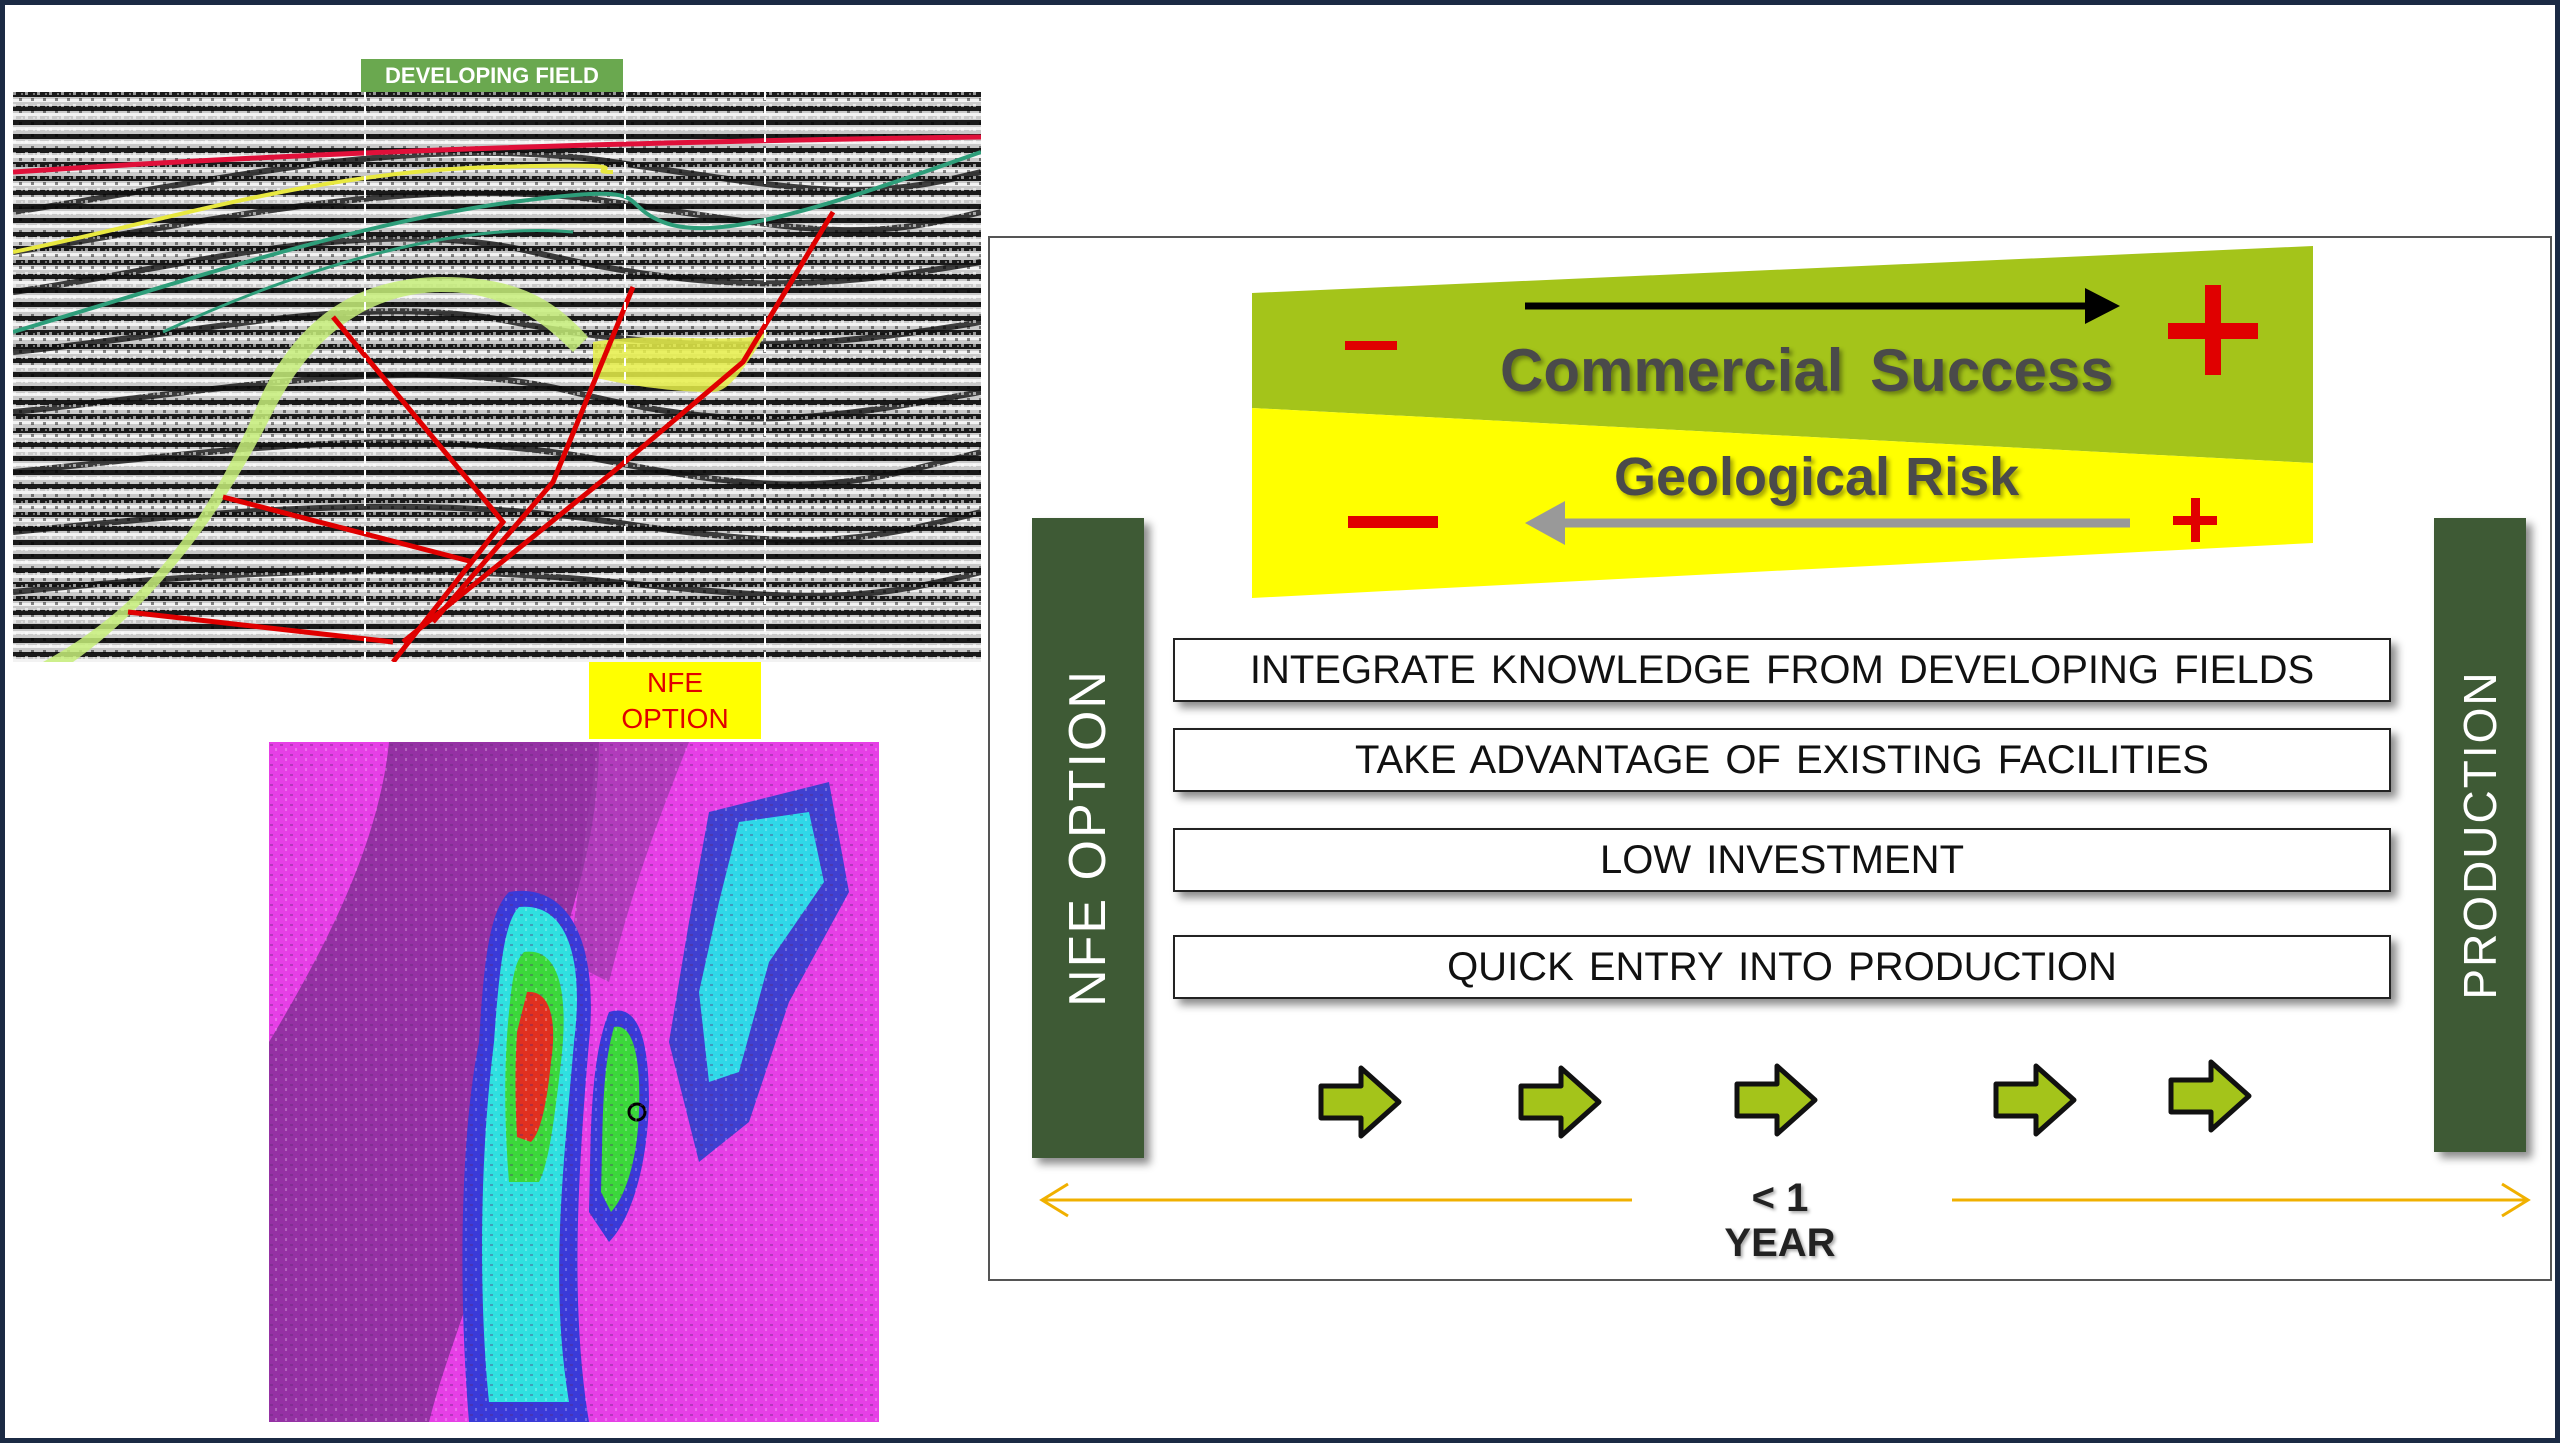 The image size is (2560, 1443). What do you see at coordinates (492, 75) in the screenshot?
I see `developing-field-label: DEVELOPING FIELD` at bounding box center [492, 75].